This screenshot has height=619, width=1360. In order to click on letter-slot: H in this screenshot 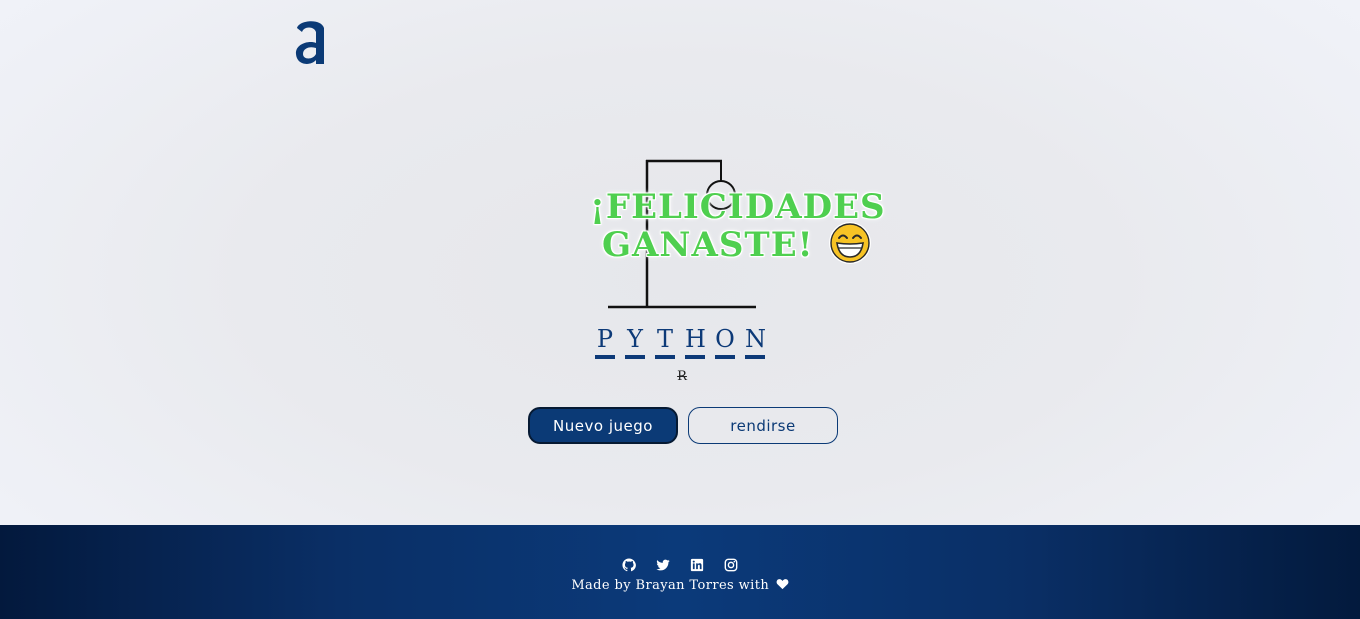, I will do `click(695, 342)`.